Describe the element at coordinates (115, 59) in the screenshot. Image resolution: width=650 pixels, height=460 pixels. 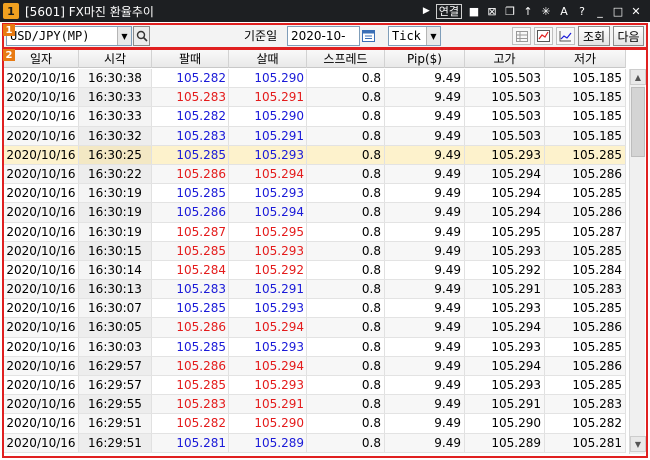
I see `header-time: 시각` at that location.